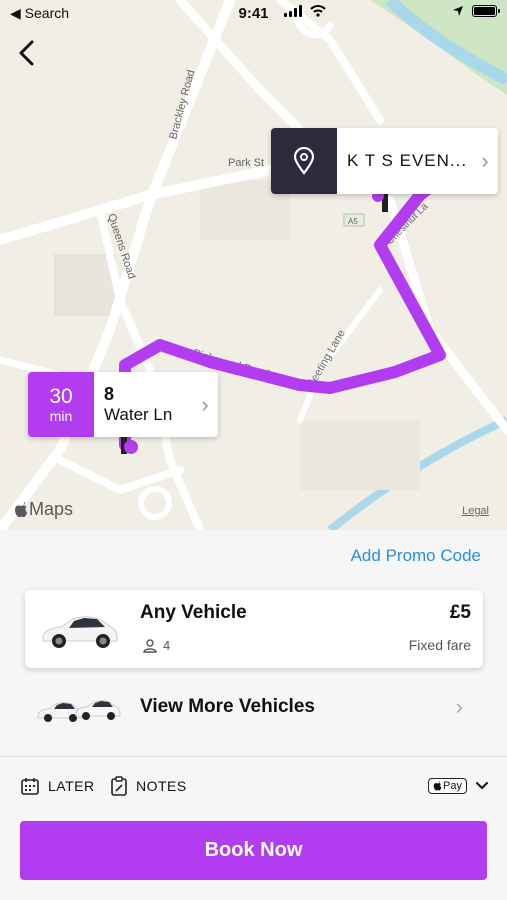 Image resolution: width=507 pixels, height=900 pixels. I want to click on chevron-down-icon, so click(482, 786).